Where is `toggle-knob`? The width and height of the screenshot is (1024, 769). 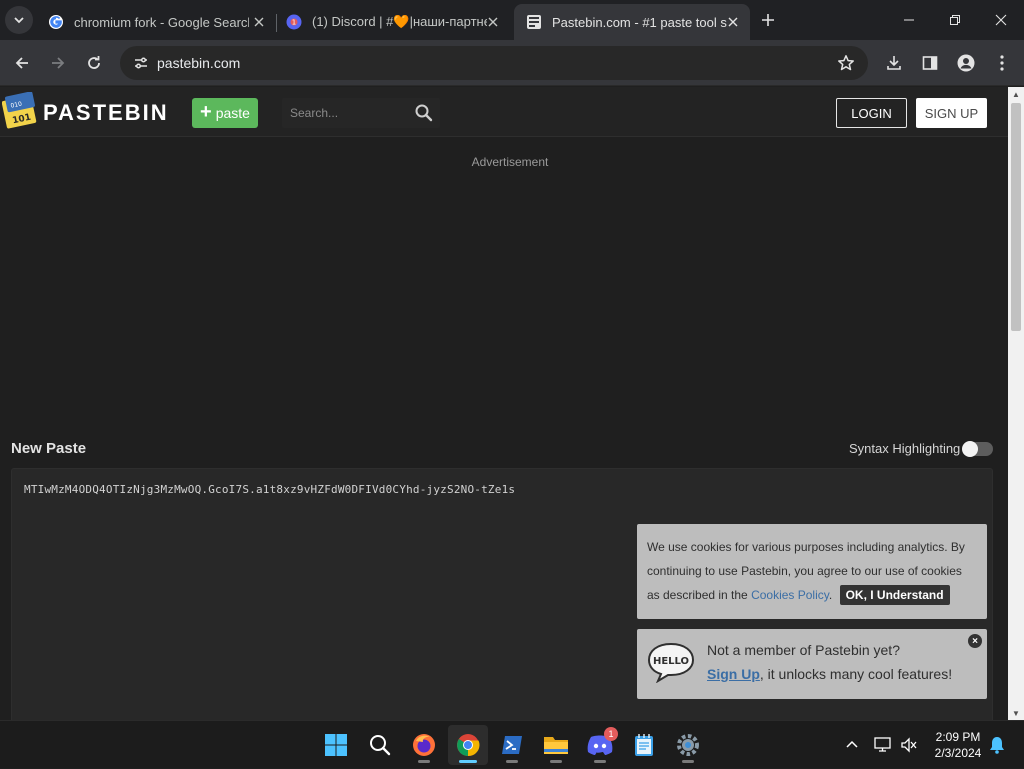
toggle-knob is located at coordinates (970, 449).